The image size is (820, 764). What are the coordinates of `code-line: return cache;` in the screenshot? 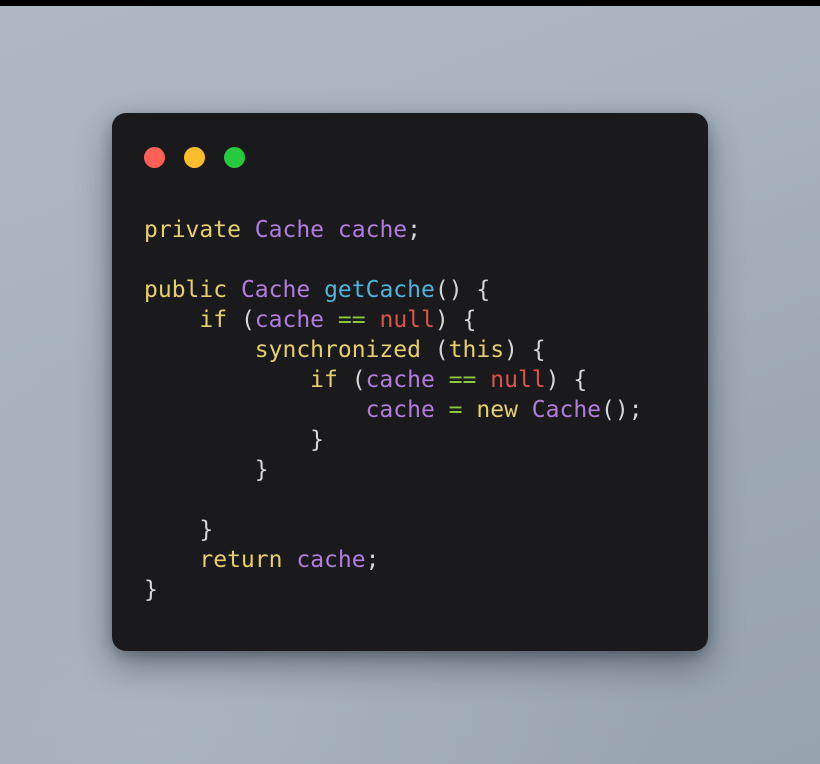 It's located at (426, 560).